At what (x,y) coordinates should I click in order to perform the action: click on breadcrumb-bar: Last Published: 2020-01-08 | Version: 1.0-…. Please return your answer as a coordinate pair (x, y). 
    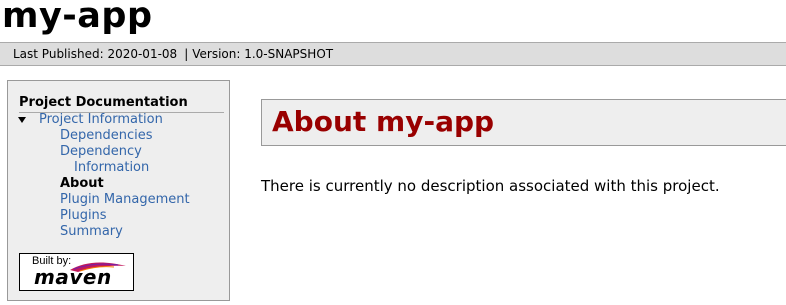
    Looking at the image, I should click on (393, 54).